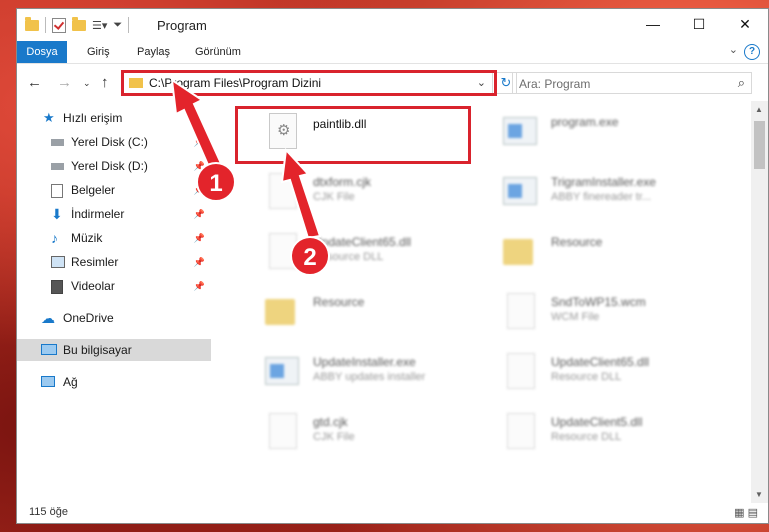 This screenshot has height=532, width=769. What do you see at coordinates (216, 182) in the screenshot?
I see `callout-badge-1: 1` at bounding box center [216, 182].